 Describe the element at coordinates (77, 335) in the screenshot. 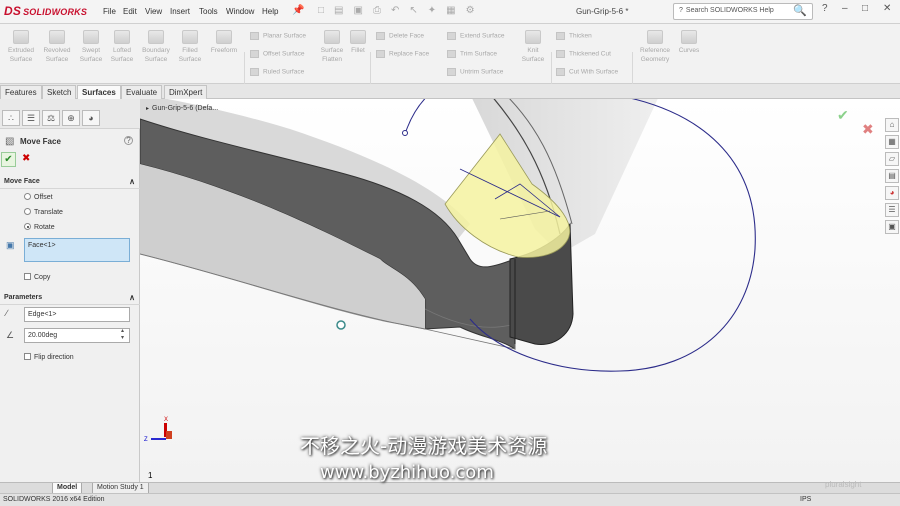

I see `angle-input: 20.00deg` at that location.